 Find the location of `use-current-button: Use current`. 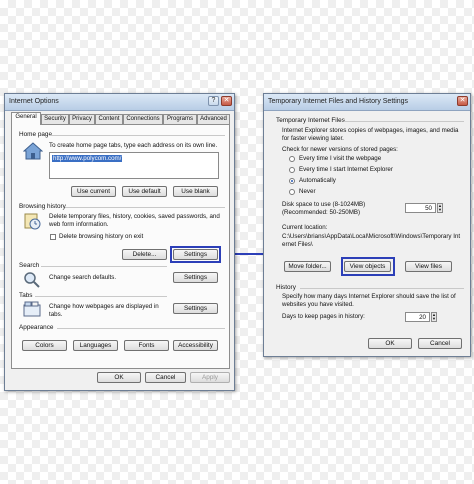

use-current-button: Use current is located at coordinates (93, 191).